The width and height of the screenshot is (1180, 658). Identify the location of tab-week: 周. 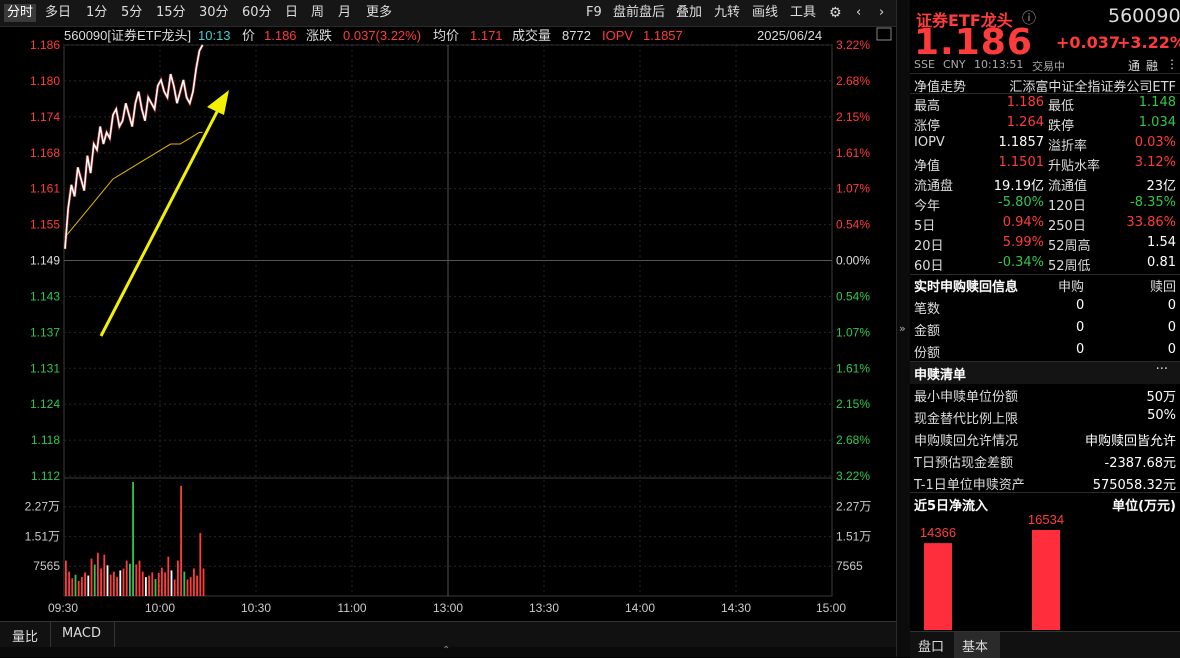
(317, 13).